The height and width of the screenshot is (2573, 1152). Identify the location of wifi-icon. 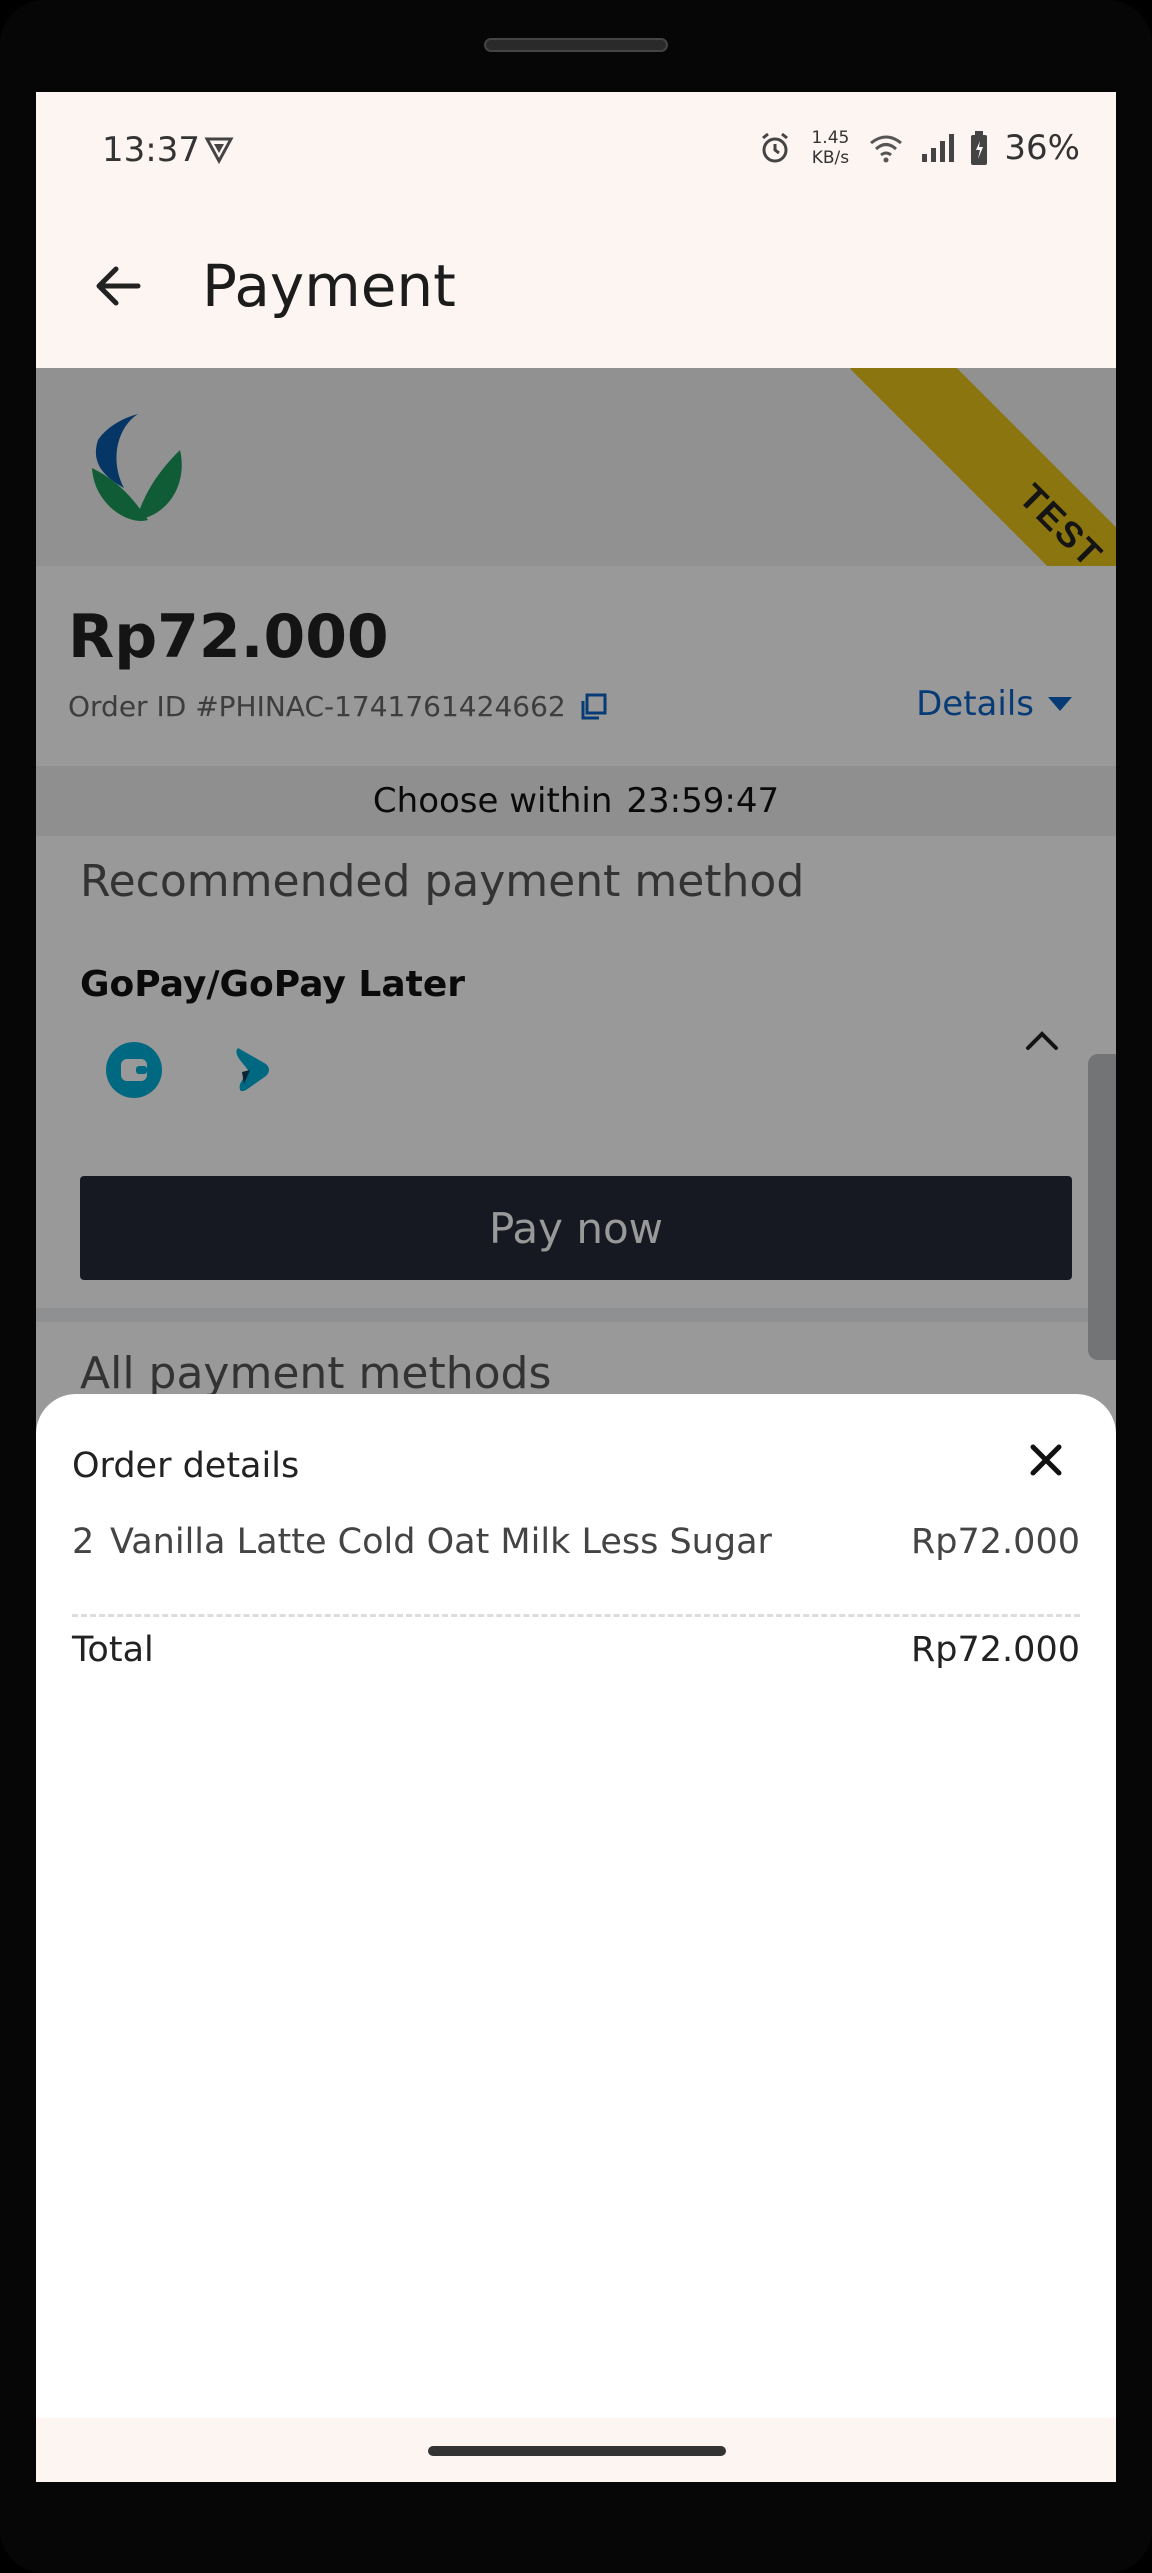
(886, 149).